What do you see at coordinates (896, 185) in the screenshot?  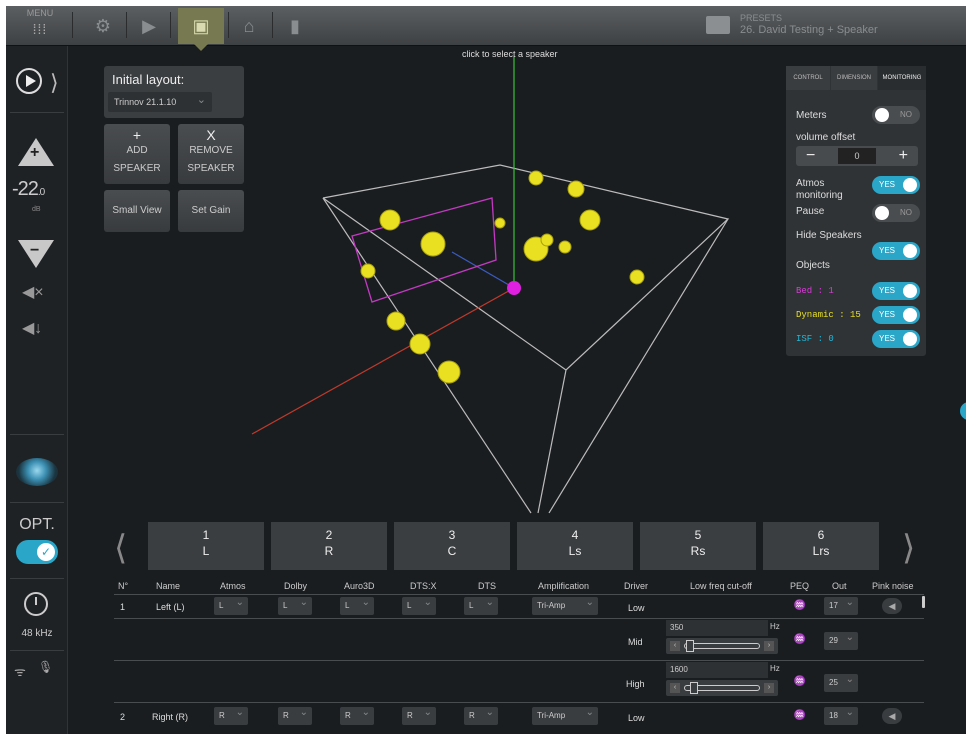 I see `atmos-monitoring-toggle: YES` at bounding box center [896, 185].